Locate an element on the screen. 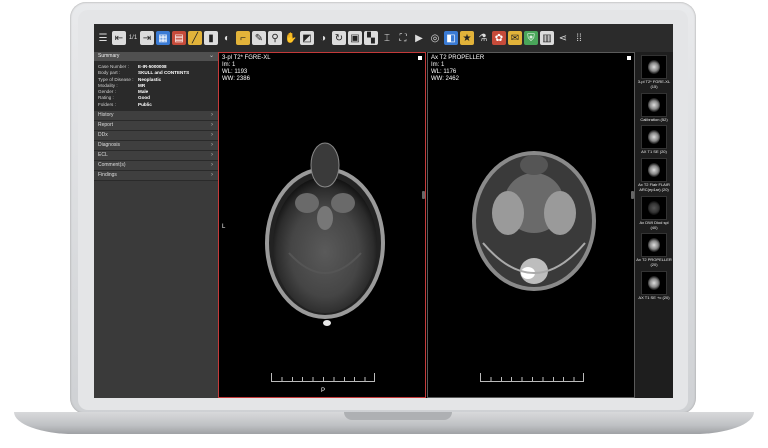 The width and height of the screenshot is (768, 448). series-thumbnail: 3-pl T2* FGRE-XL (15) is located at coordinates (654, 72).